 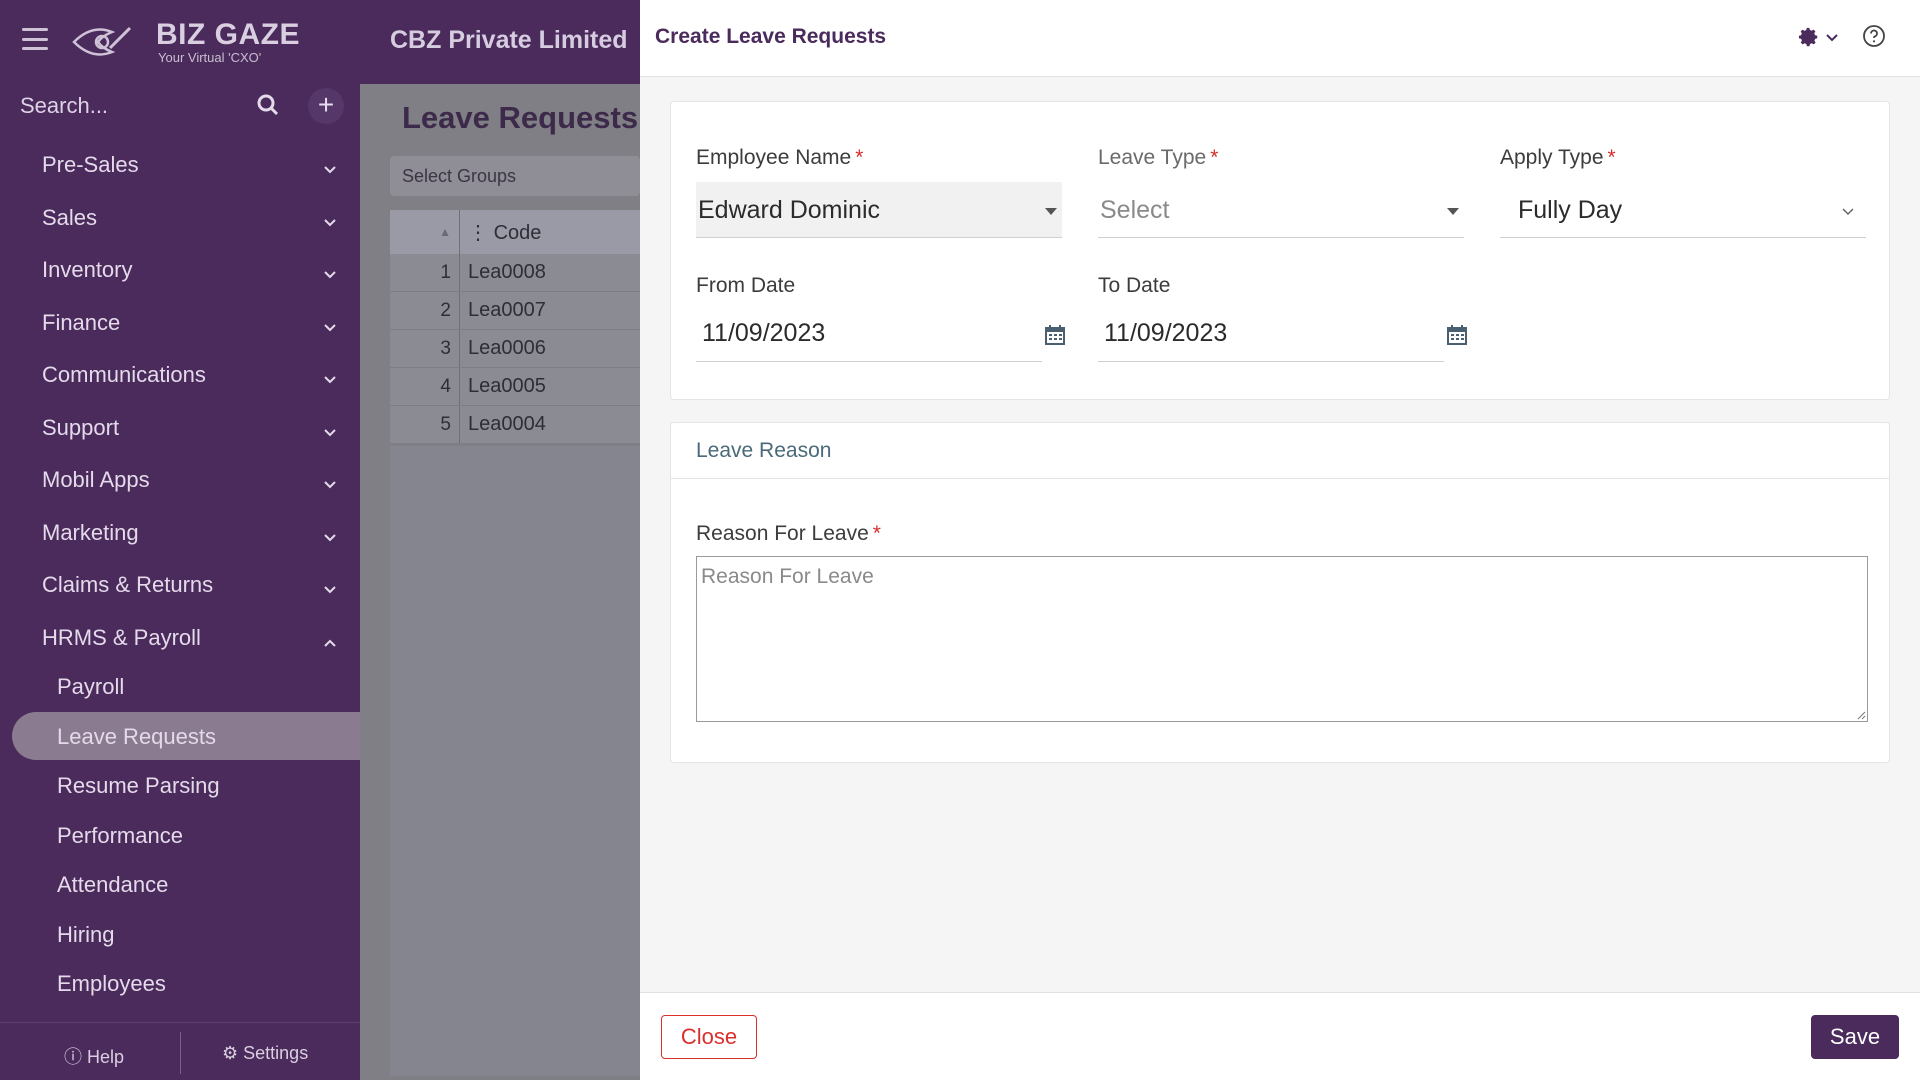 I want to click on employee-name-label: Employee Name *, so click(x=779, y=158).